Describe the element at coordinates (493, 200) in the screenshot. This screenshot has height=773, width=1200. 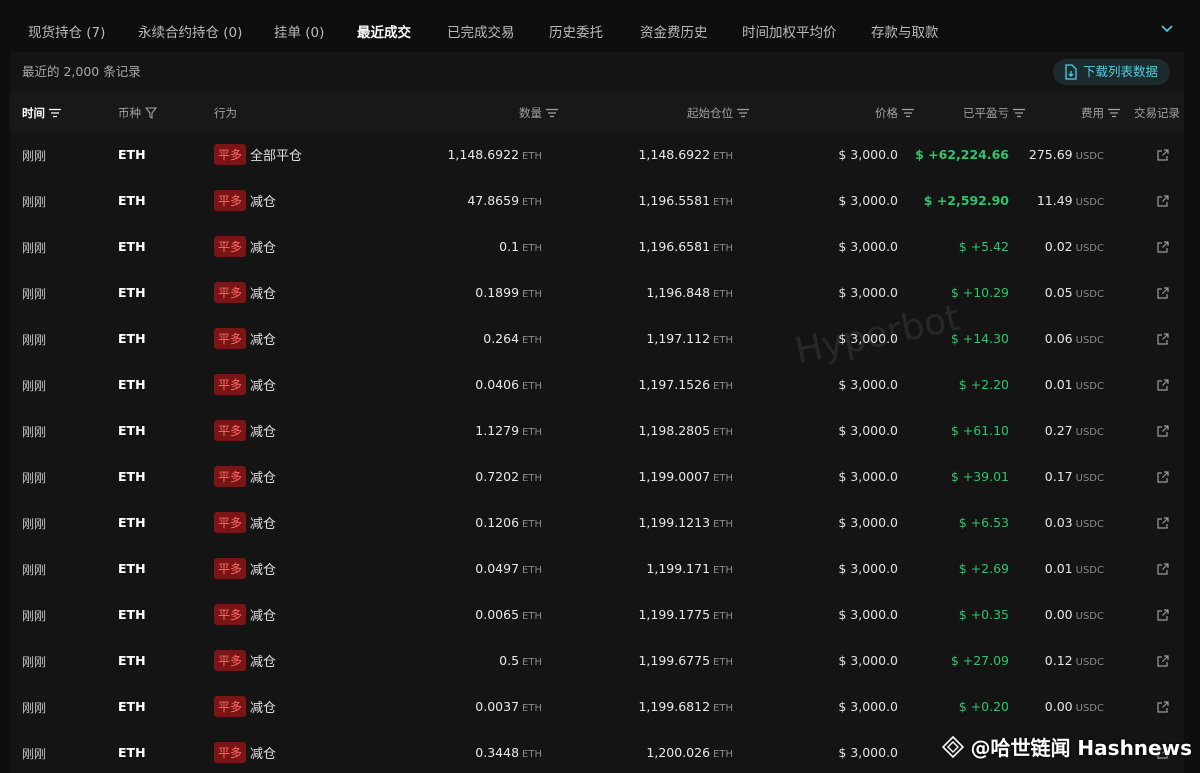
I see `trade-qty-value: 47.8659` at that location.